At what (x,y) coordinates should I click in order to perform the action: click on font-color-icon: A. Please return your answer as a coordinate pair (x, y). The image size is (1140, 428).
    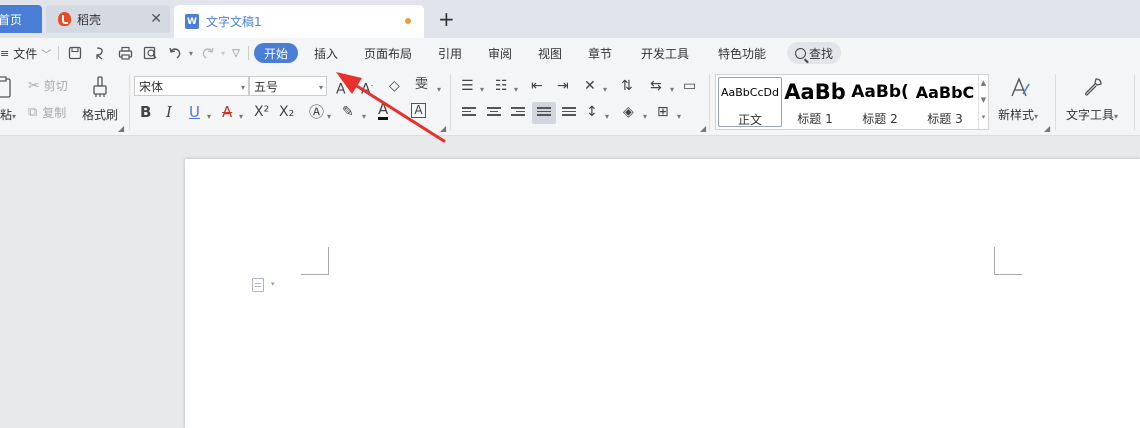
    Looking at the image, I should click on (383, 111).